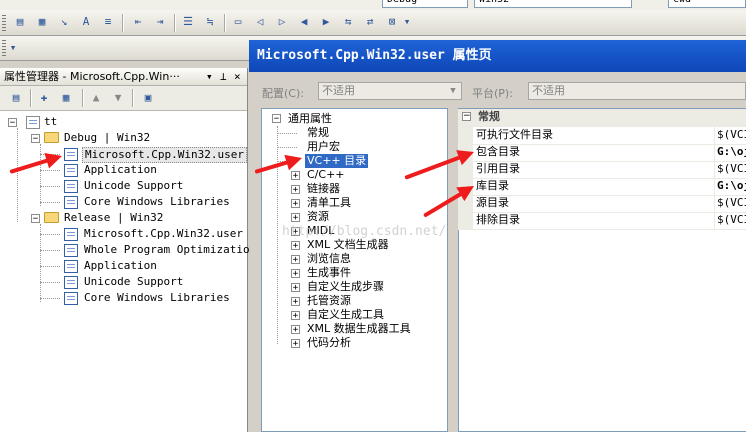 The width and height of the screenshot is (746, 432). I want to click on tree-vc-directories: VC++ 目录, so click(337, 161).